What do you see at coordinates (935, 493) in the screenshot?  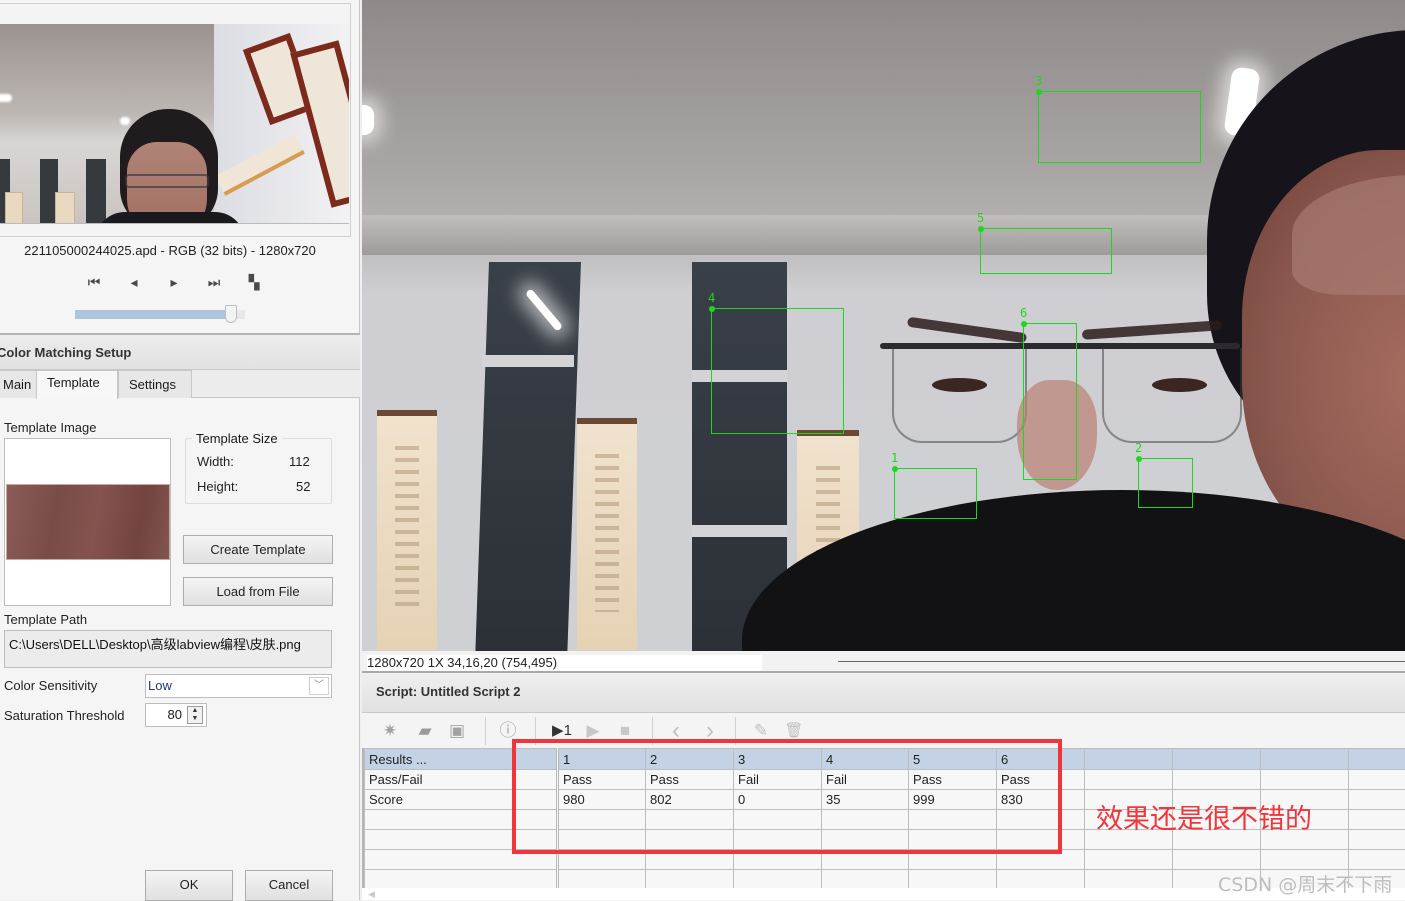 I see `roi-1: 1` at bounding box center [935, 493].